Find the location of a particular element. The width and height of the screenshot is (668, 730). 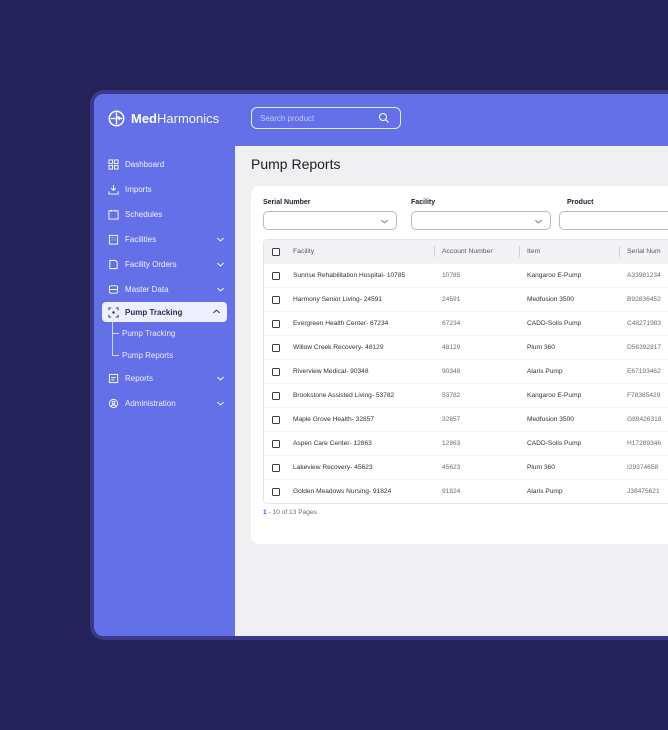

cell-facility: Maple Grove Health- 32857 is located at coordinates (334, 419).